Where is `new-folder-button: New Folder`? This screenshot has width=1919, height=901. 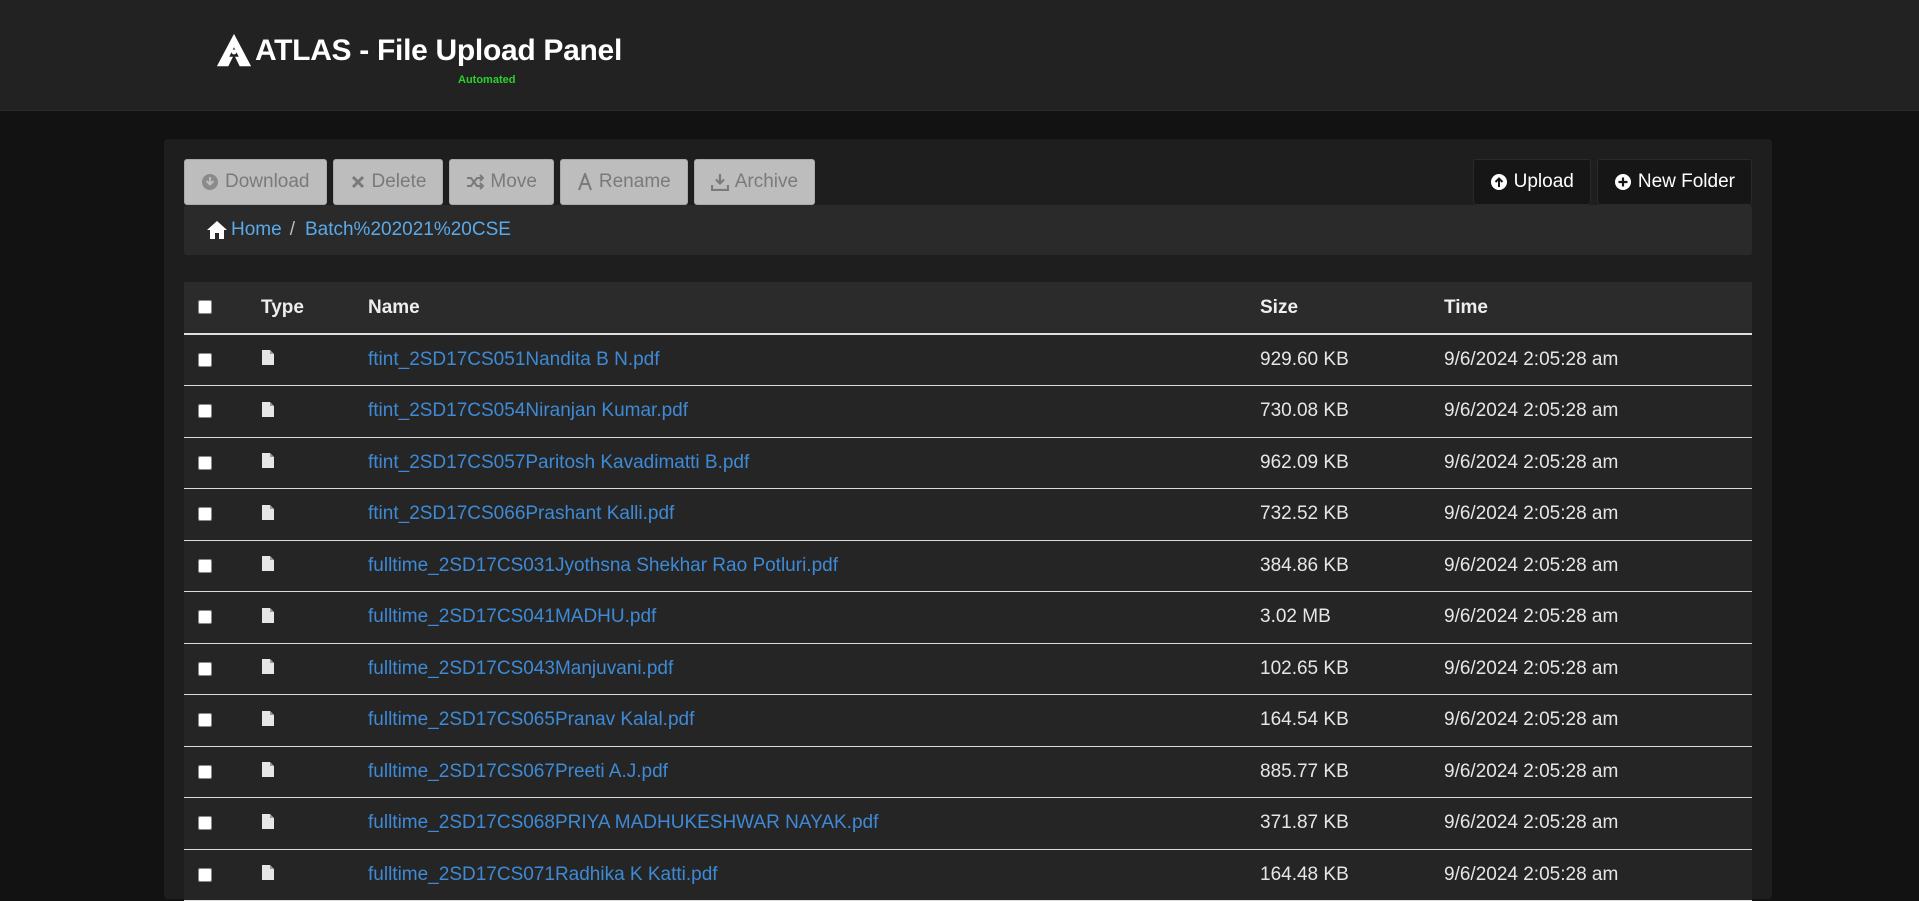
new-folder-button: New Folder is located at coordinates (1674, 182).